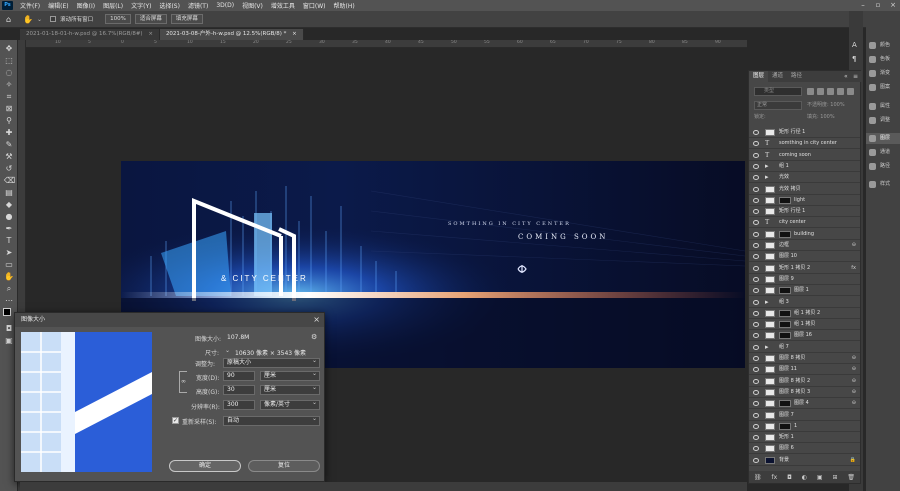 The width and height of the screenshot is (900, 491). What do you see at coordinates (231, 34) in the screenshot?
I see `document-tab-active: 2021-03-08-户外-h-w.psd @ 12.5%(RGB/8) * ×` at bounding box center [231, 34].